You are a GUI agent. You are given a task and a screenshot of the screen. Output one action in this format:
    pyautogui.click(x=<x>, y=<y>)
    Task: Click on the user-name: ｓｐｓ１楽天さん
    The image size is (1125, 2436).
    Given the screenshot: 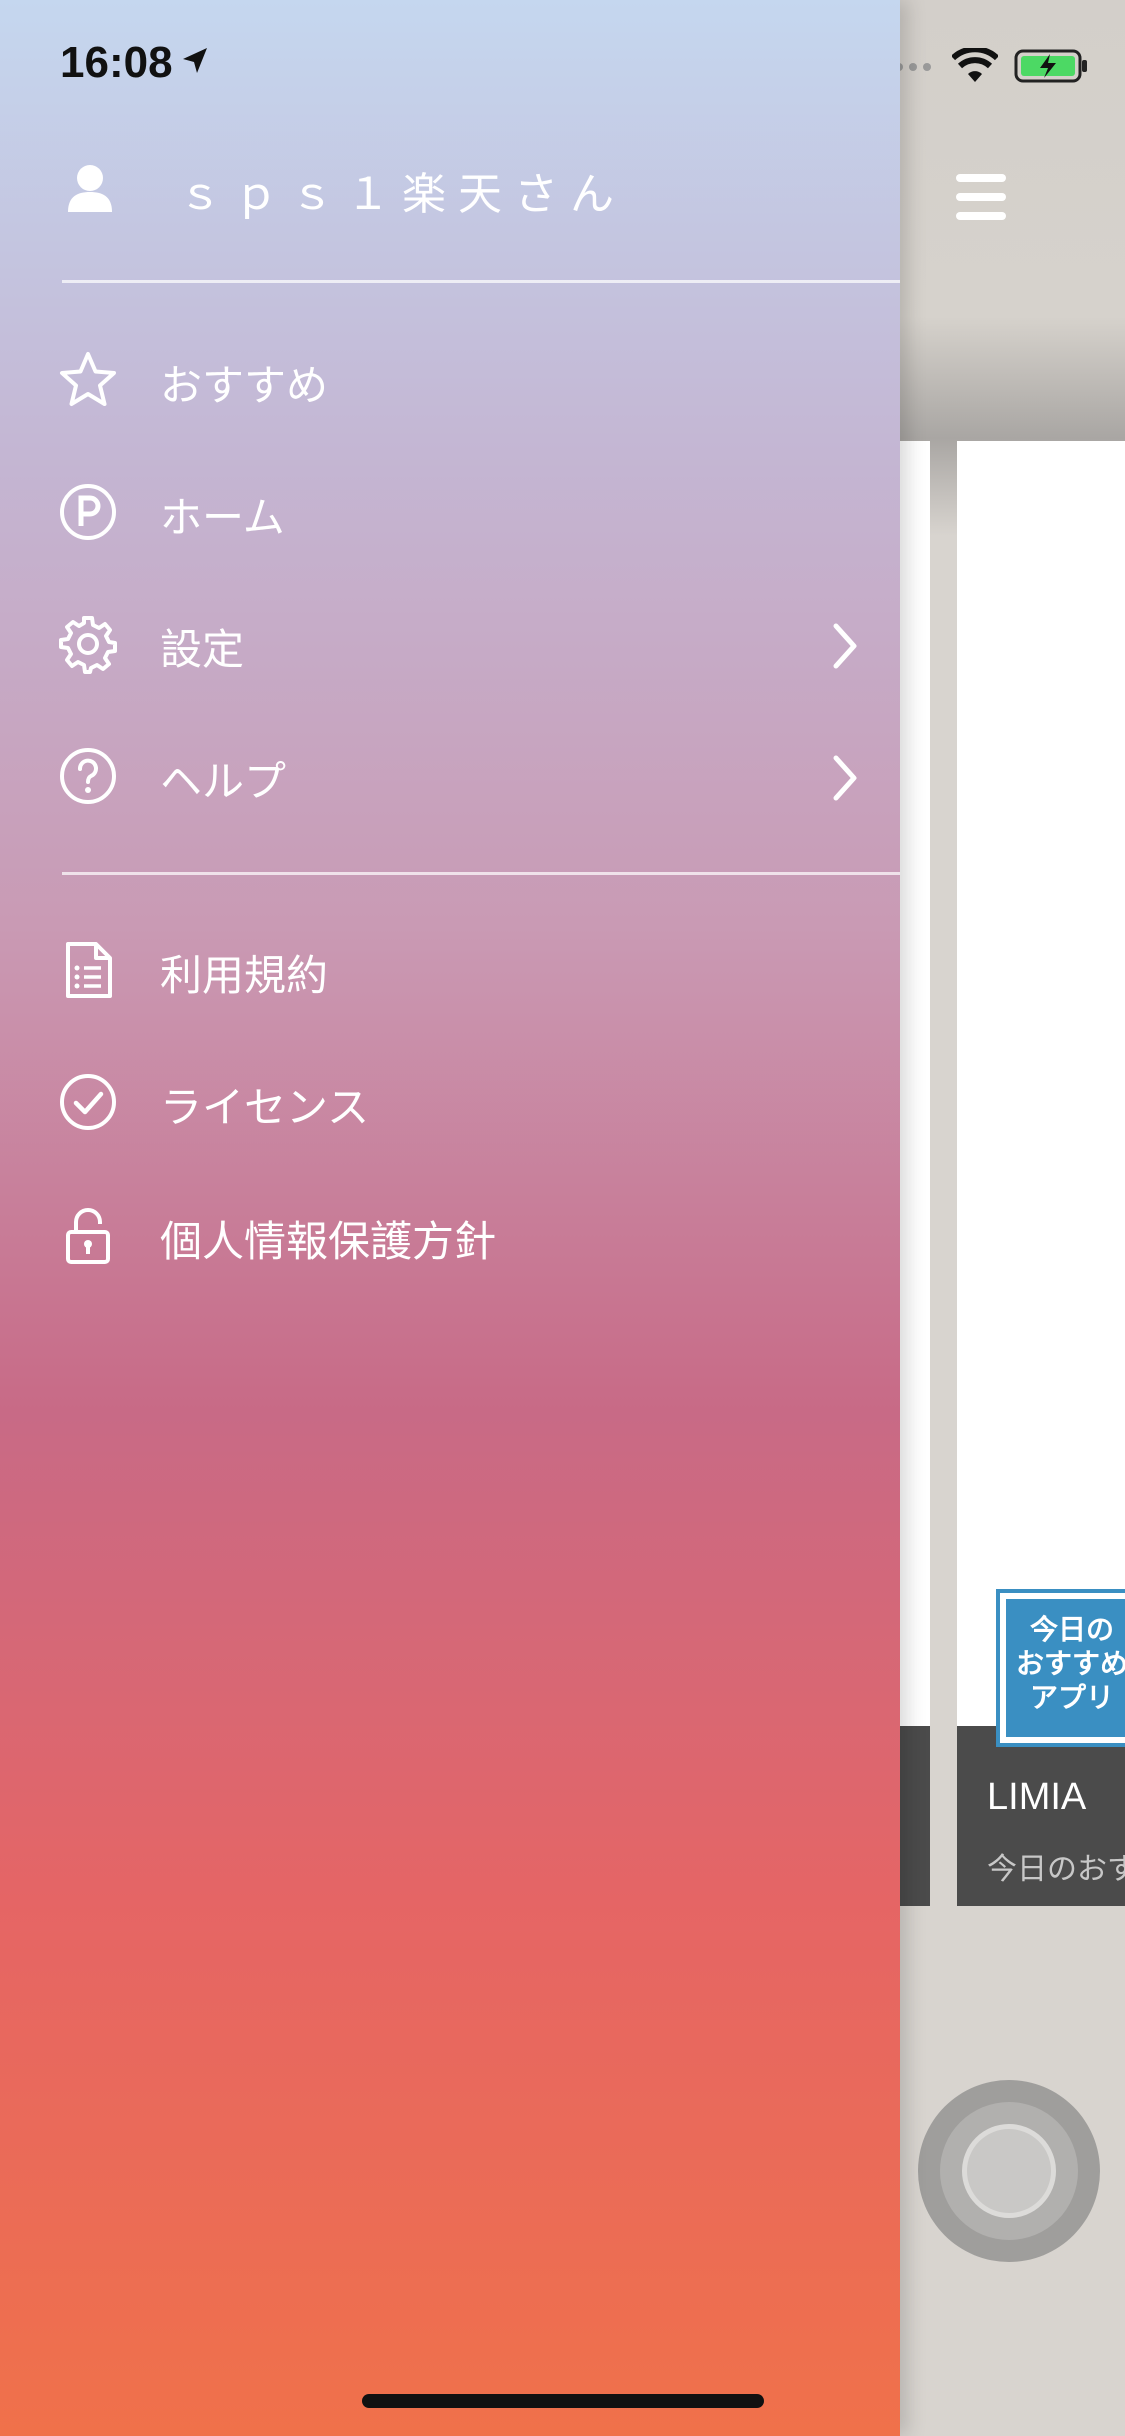 What is the action you would take?
    pyautogui.click(x=402, y=194)
    